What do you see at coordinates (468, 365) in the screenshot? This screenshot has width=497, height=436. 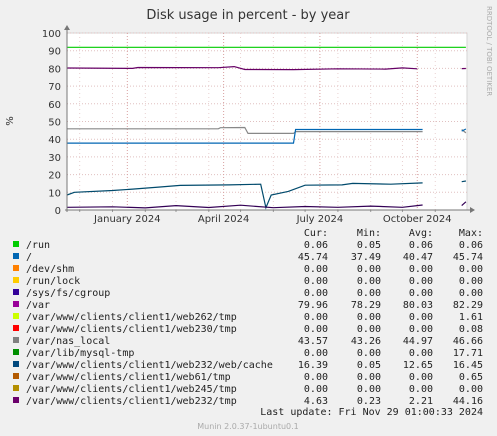 I see `legend-value: 16.45` at bounding box center [468, 365].